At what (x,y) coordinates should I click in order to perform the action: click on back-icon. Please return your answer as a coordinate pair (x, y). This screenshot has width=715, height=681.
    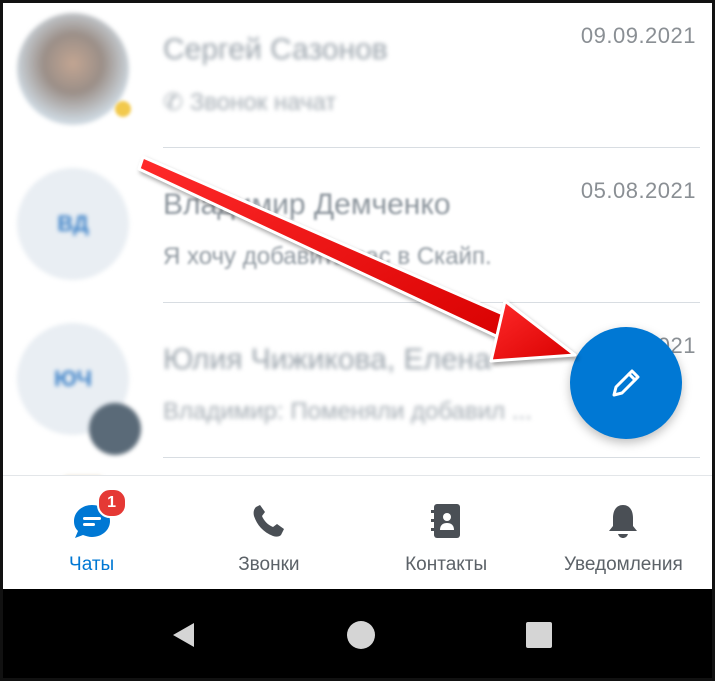
    Looking at the image, I should click on (183, 635).